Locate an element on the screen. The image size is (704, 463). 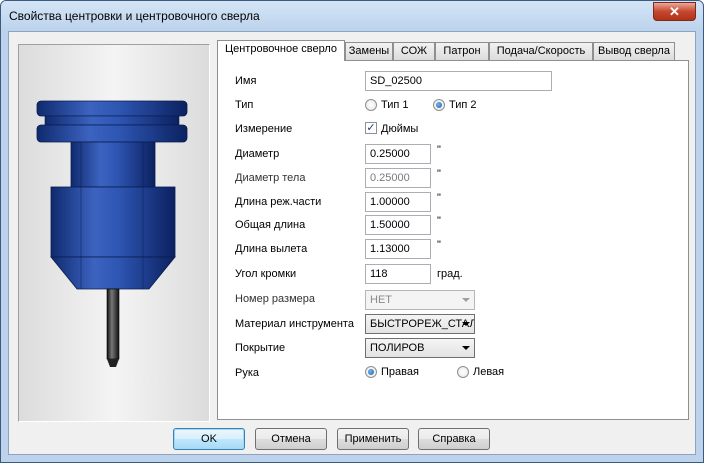
diameter-label: Диаметр is located at coordinates (257, 154).